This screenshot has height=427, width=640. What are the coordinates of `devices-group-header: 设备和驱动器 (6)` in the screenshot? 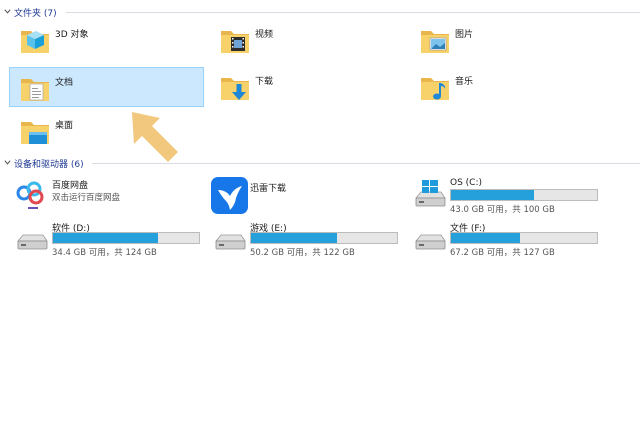 It's located at (320, 163).